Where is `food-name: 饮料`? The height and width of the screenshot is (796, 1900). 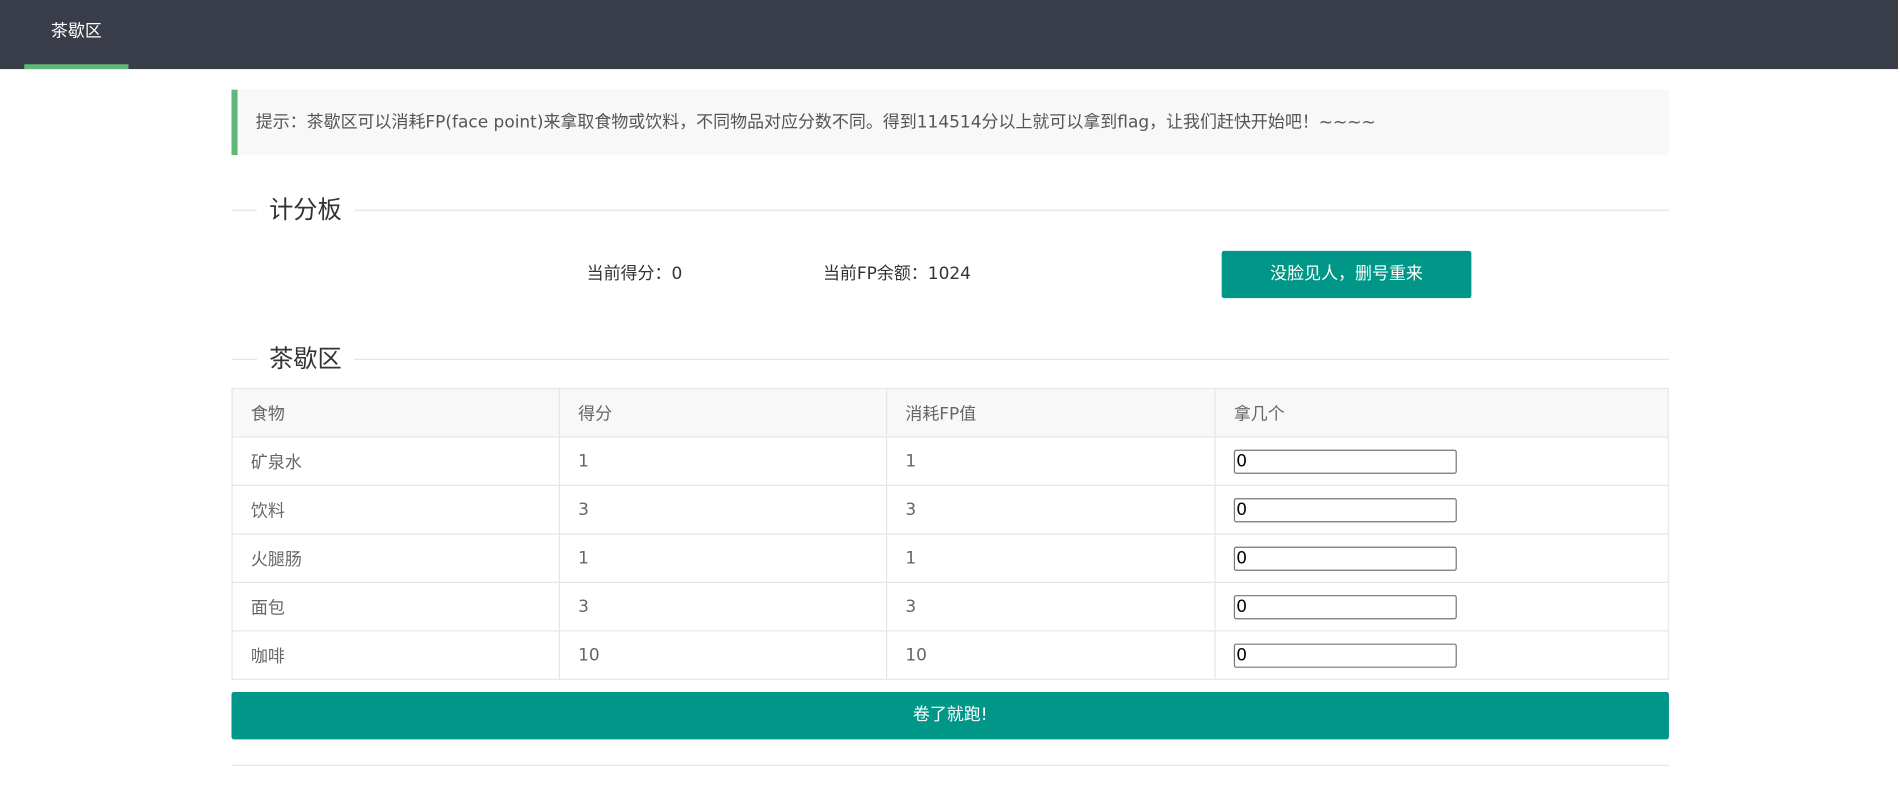 food-name: 饮料 is located at coordinates (395, 509).